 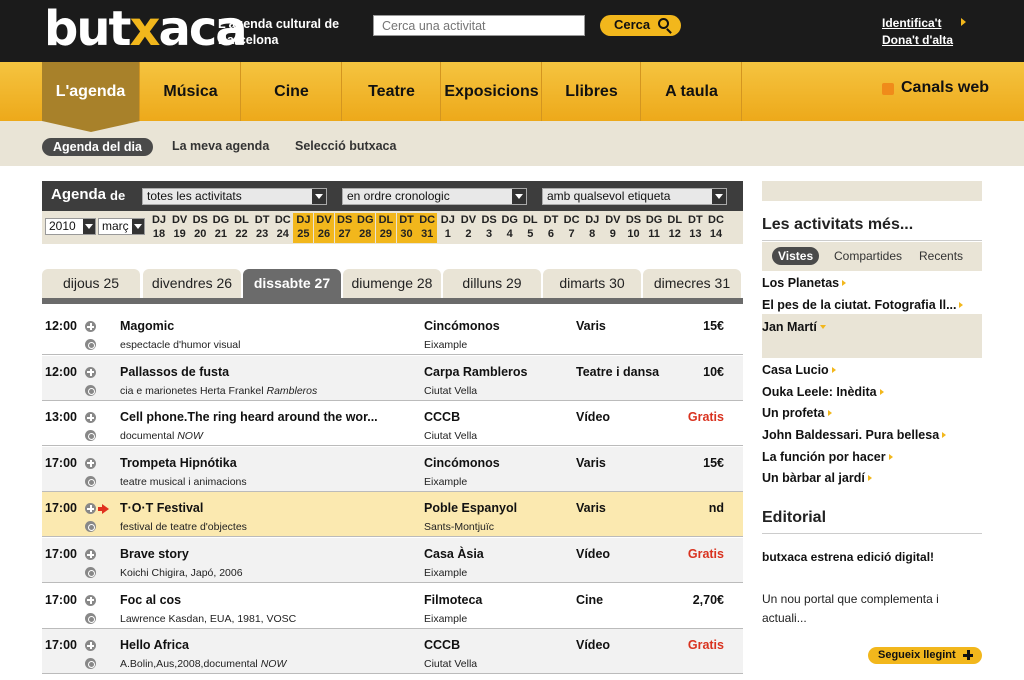 What do you see at coordinates (324, 228) in the screenshot?
I see `calendar-day: DV 26` at bounding box center [324, 228].